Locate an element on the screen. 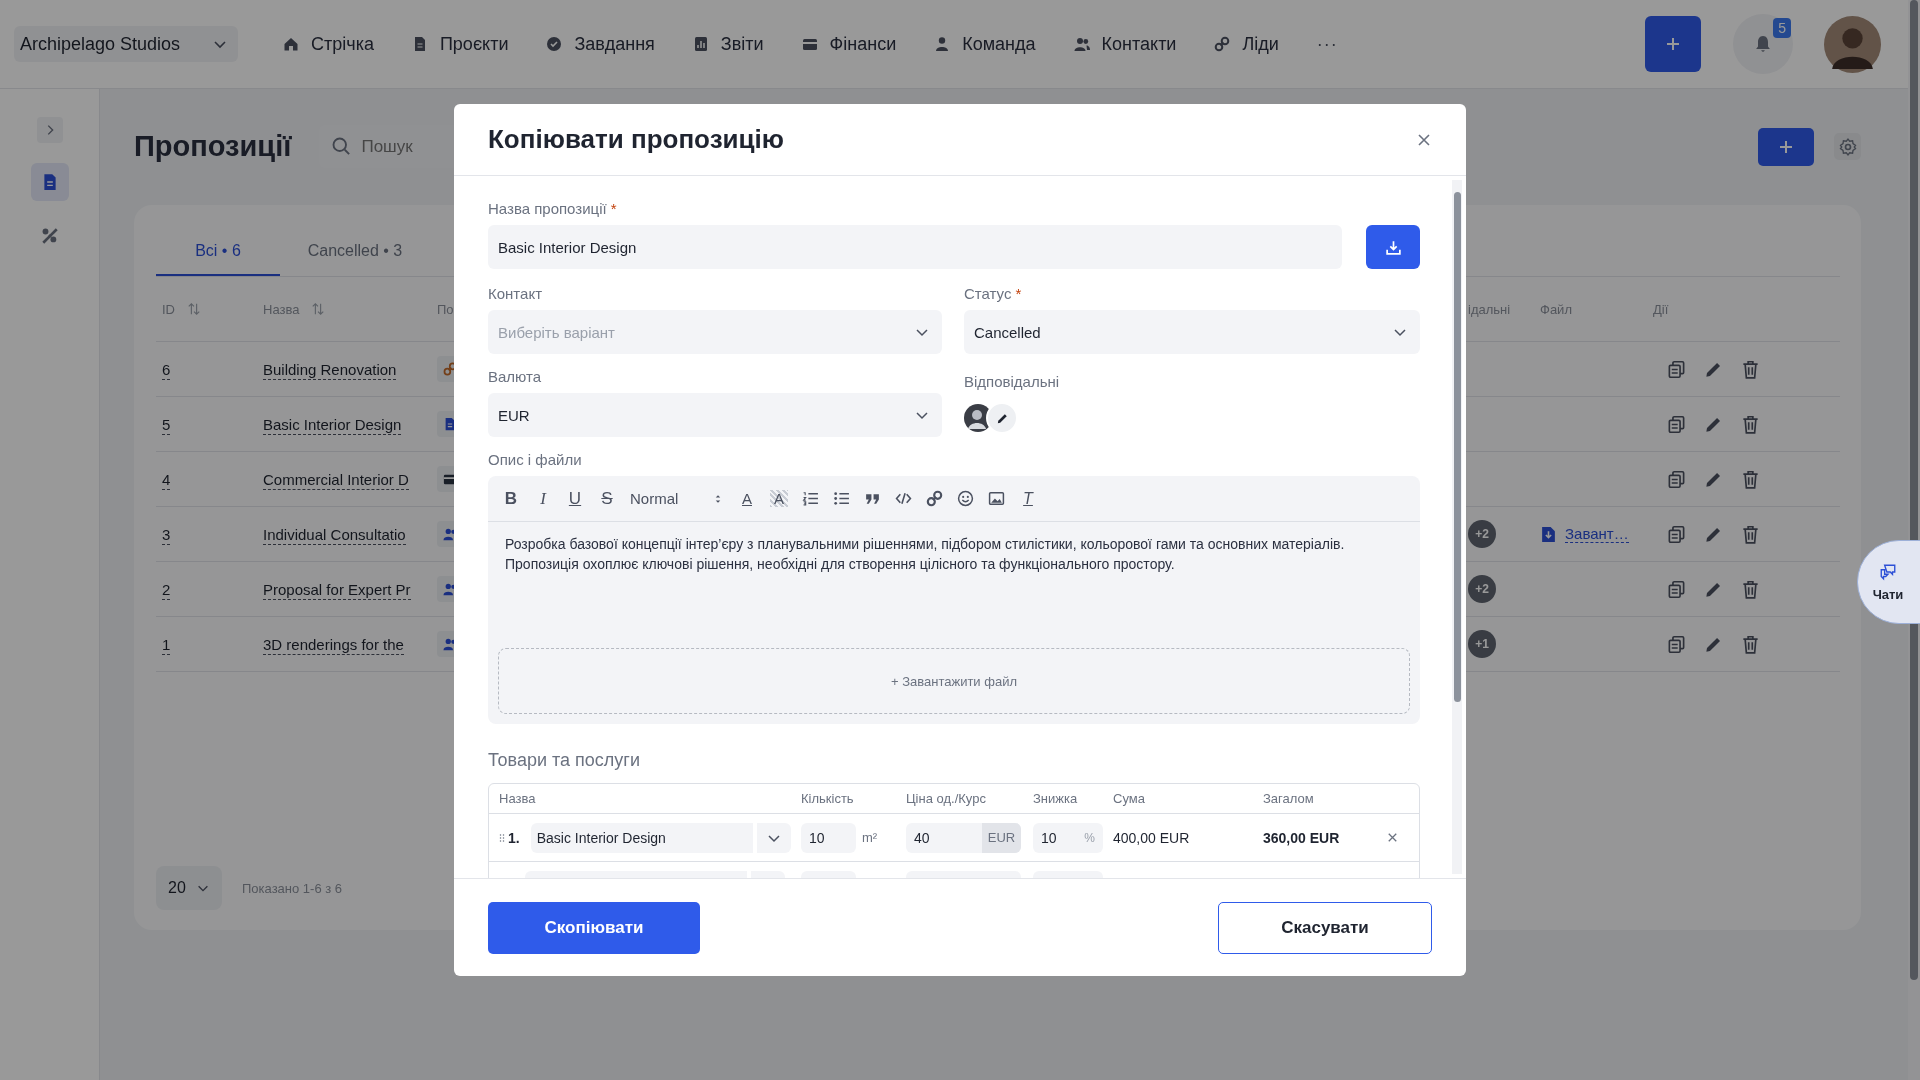  notification-badge: 5 is located at coordinates (1782, 28).